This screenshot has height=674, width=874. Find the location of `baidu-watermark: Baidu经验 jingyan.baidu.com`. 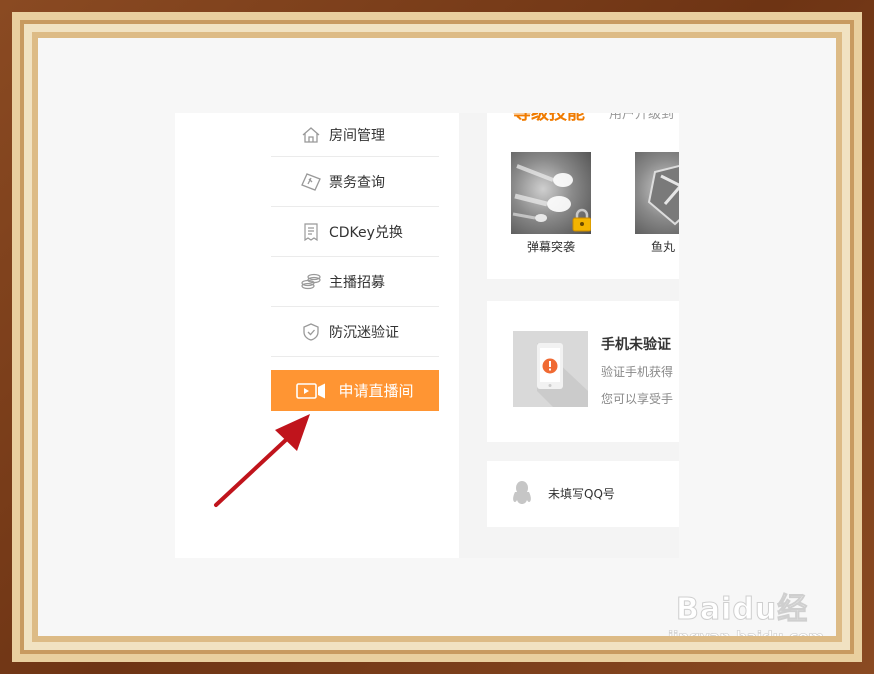

baidu-watermark: Baidu经验 jingyan.baidu.com is located at coordinates (752, 610).